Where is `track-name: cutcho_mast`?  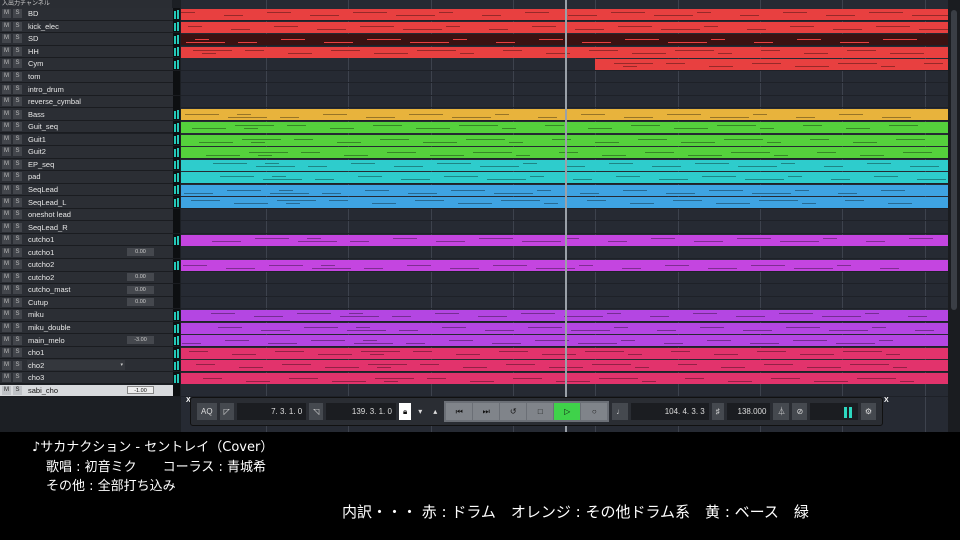 track-name: cutcho_mast is located at coordinates (75, 289).